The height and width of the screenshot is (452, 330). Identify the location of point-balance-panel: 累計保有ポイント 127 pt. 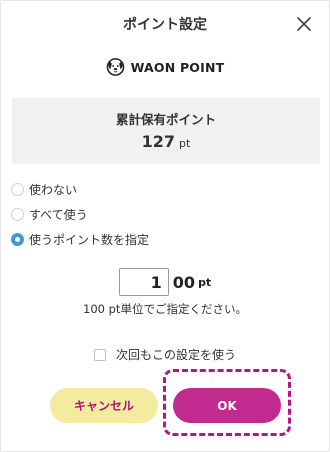
(166, 131).